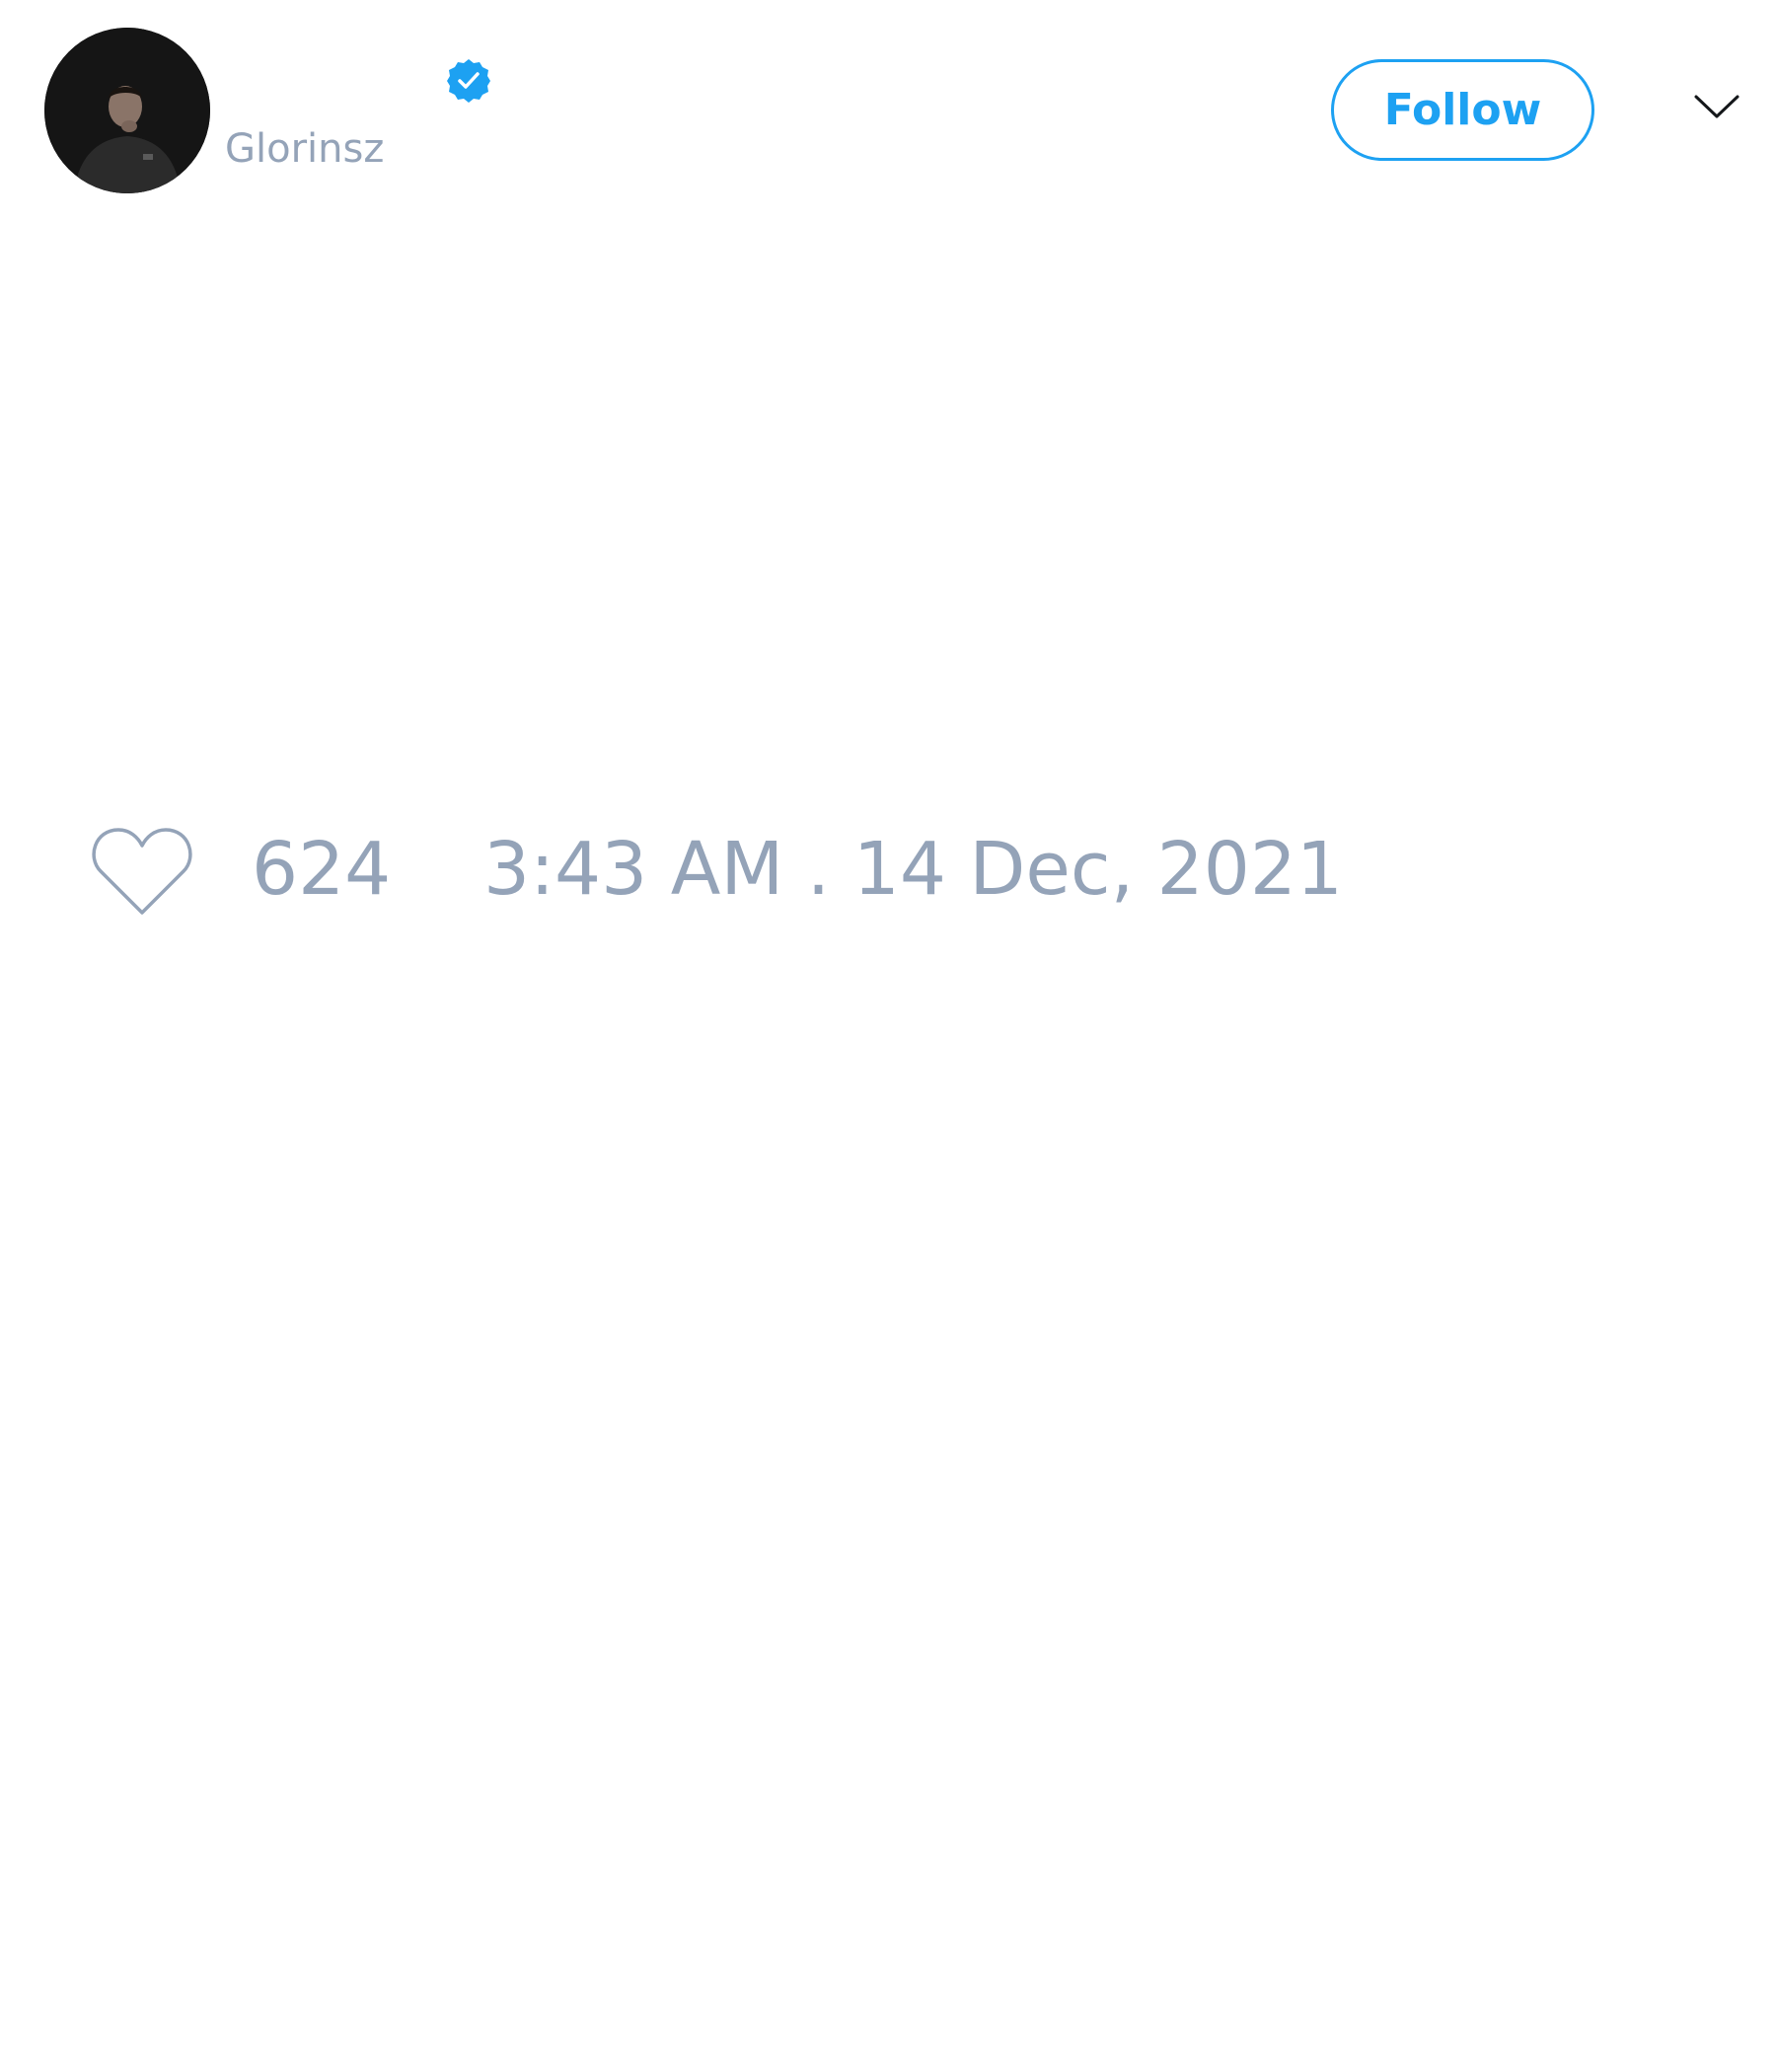 Image resolution: width=1776 pixels, height=2072 pixels. Describe the element at coordinates (1462, 110) in the screenshot. I see `follow-button: Follow` at that location.